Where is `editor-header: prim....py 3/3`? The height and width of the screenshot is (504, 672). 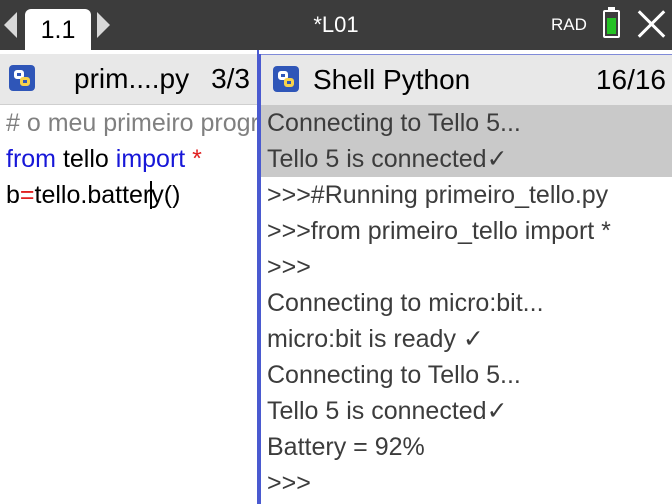 editor-header: prim....py 3/3 is located at coordinates (128, 79).